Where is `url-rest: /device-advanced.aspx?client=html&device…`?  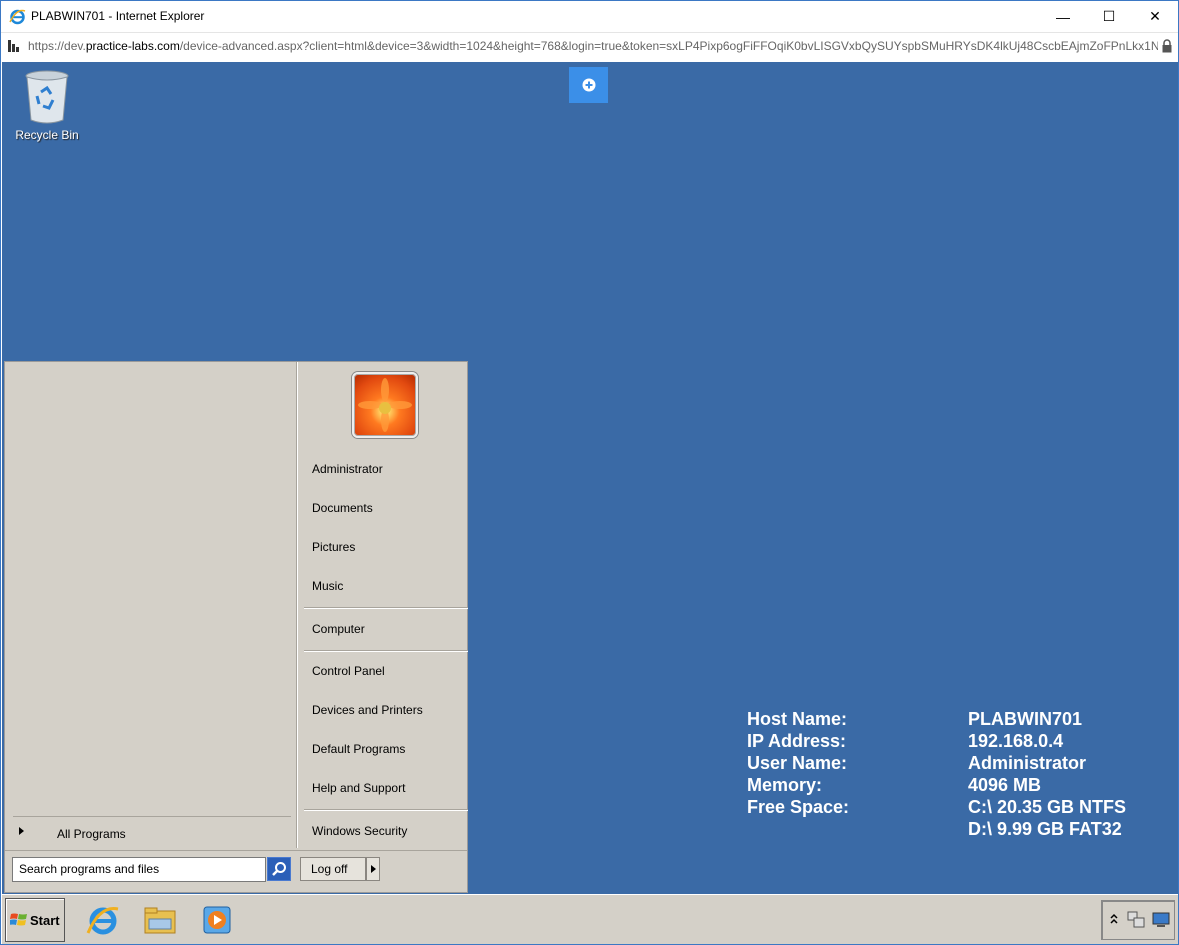
url-rest: /device-advanced.aspx?client=html&device… is located at coordinates (668, 46).